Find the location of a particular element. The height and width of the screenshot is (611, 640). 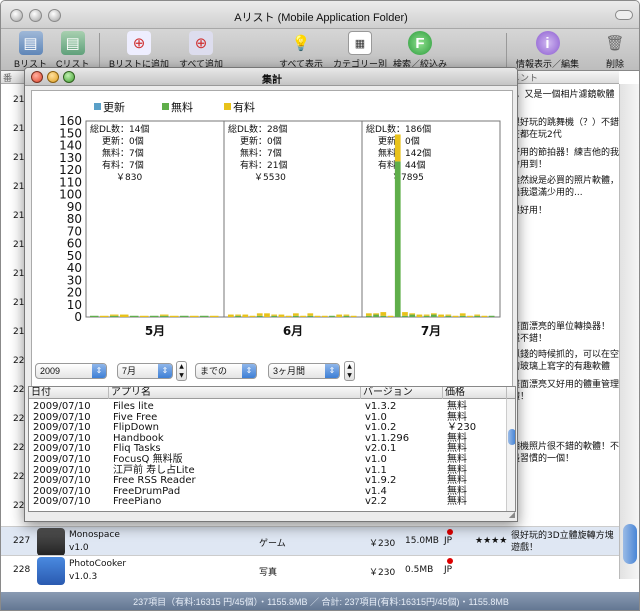

table-row: 2009/07/10 Handbook v1.1.296 無料 is located at coordinates (268, 438).